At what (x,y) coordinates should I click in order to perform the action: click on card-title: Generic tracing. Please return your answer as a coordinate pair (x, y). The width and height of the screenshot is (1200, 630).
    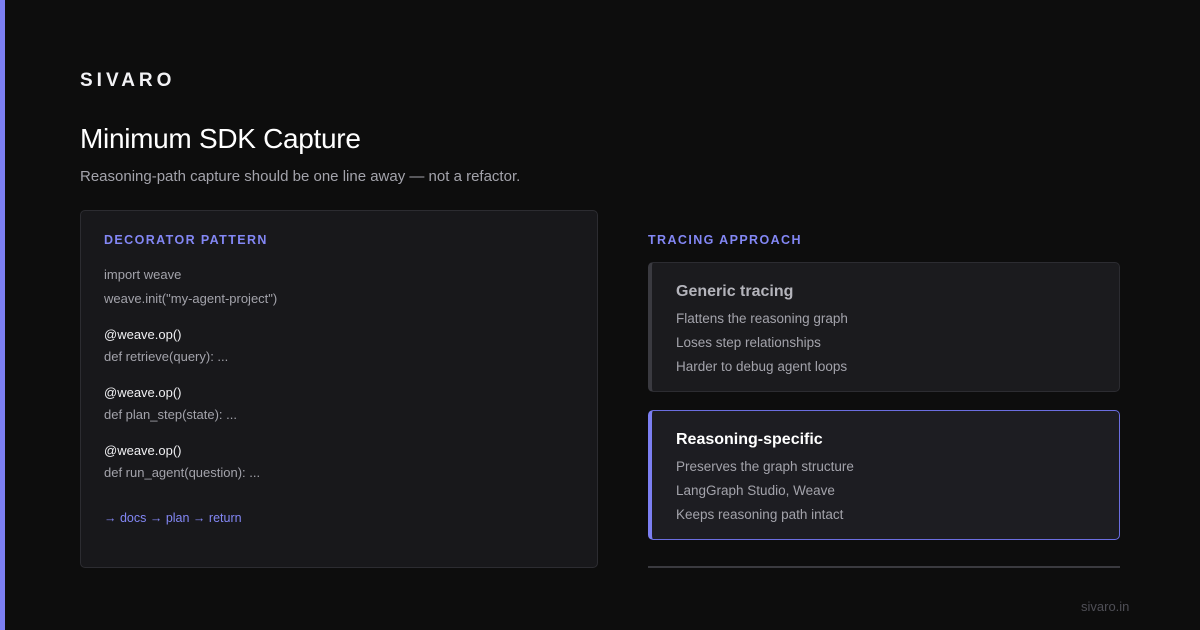
    Looking at the image, I should click on (735, 291).